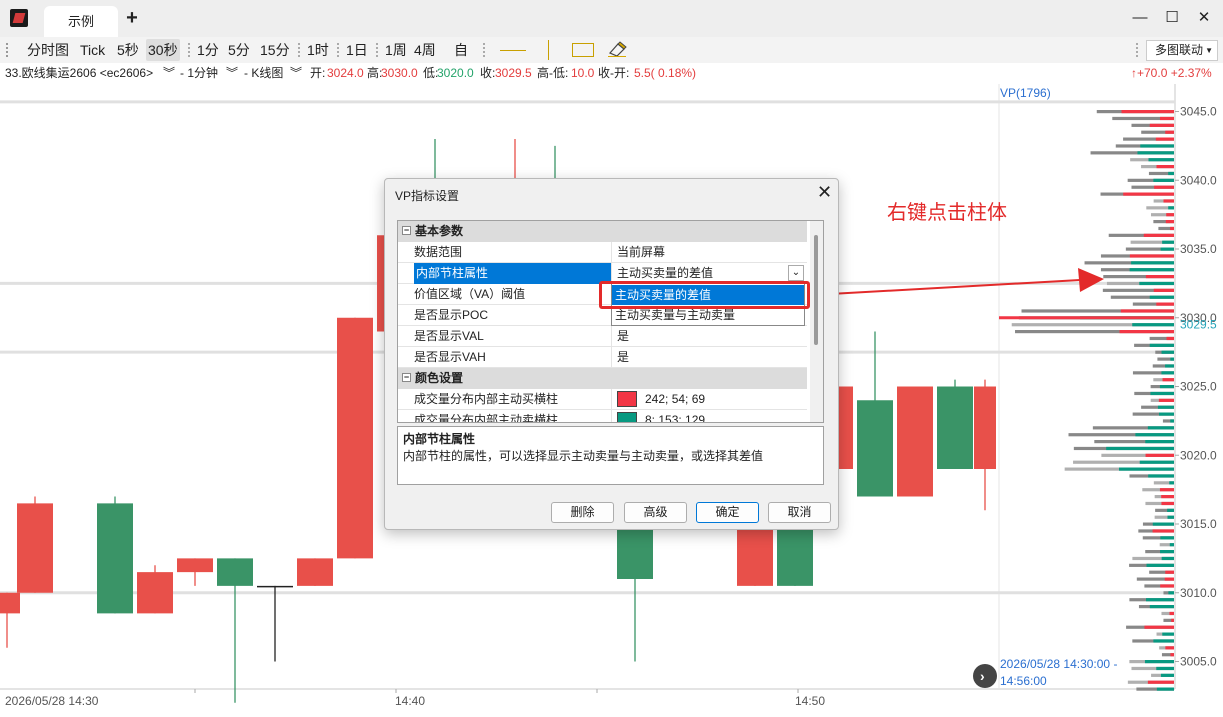 Image resolution: width=1223 pixels, height=717 pixels. Describe the element at coordinates (239, 50) in the screenshot. I see `period-5m: 5分` at that location.